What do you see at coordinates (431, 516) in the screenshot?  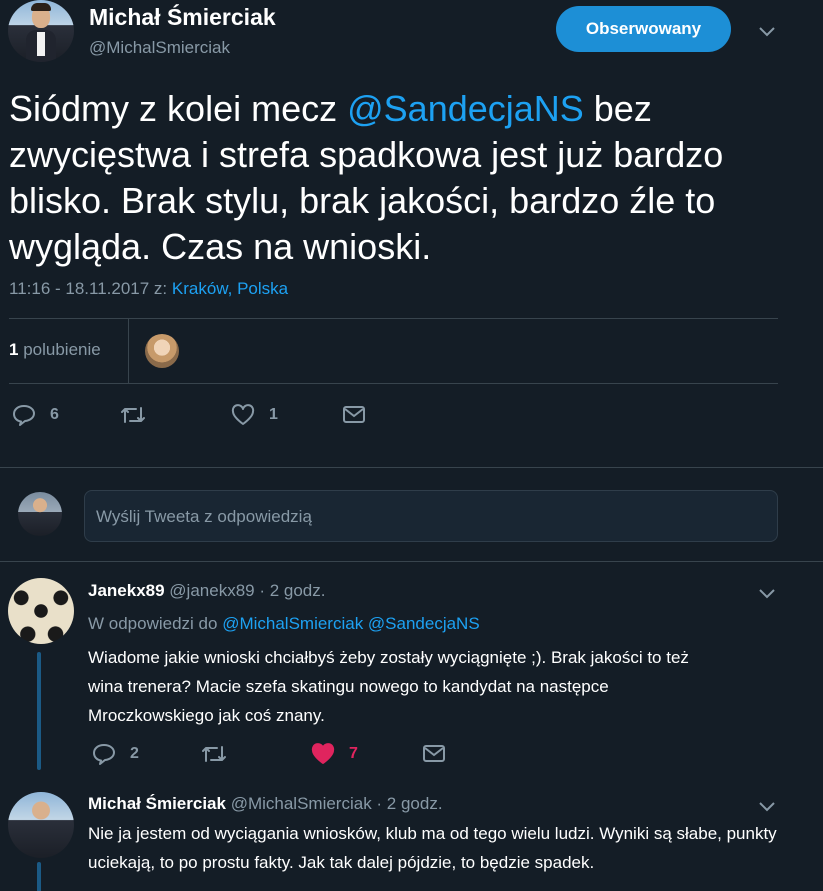 I see `reply-input: Wyślij Tweeta z odpowiedzią` at bounding box center [431, 516].